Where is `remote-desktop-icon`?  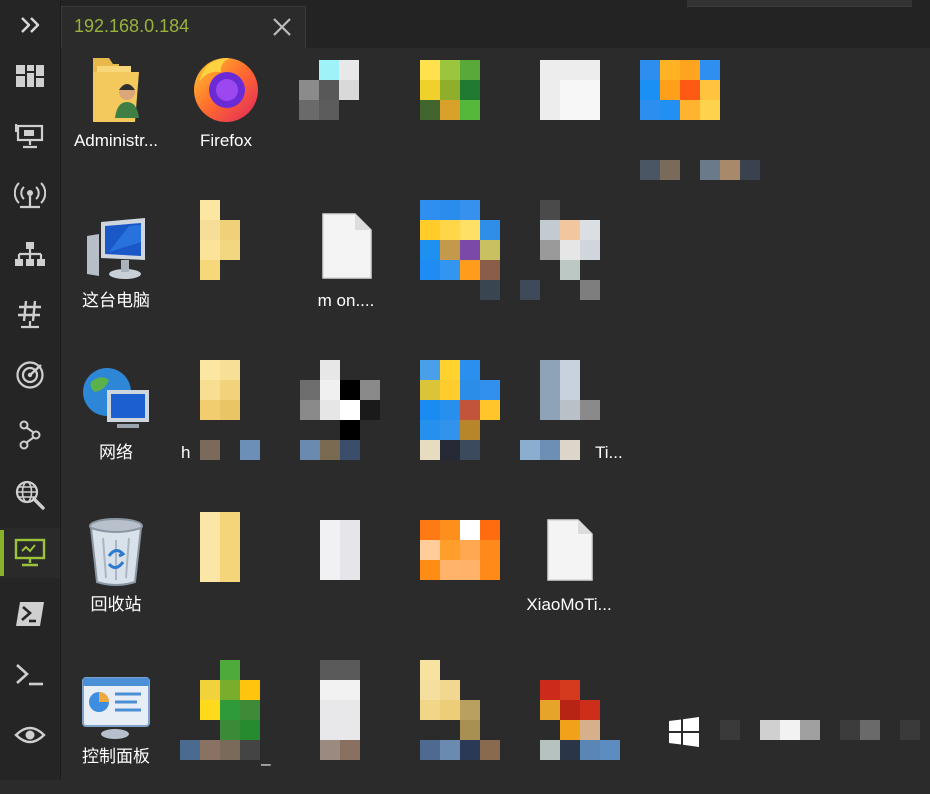
remote-desktop-icon is located at coordinates (29, 136).